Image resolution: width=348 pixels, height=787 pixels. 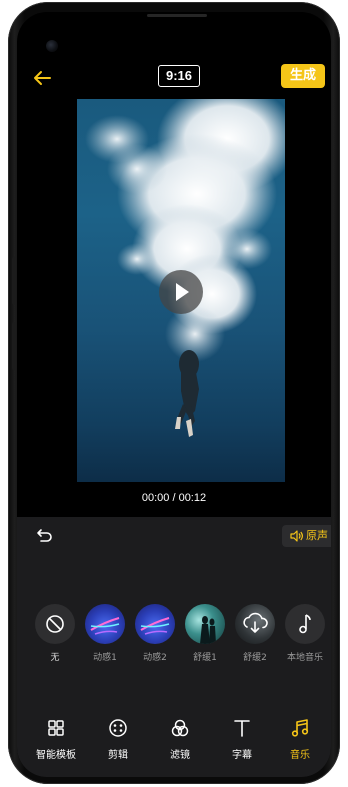 What do you see at coordinates (242, 755) in the screenshot?
I see `tab-label: 字幕` at bounding box center [242, 755].